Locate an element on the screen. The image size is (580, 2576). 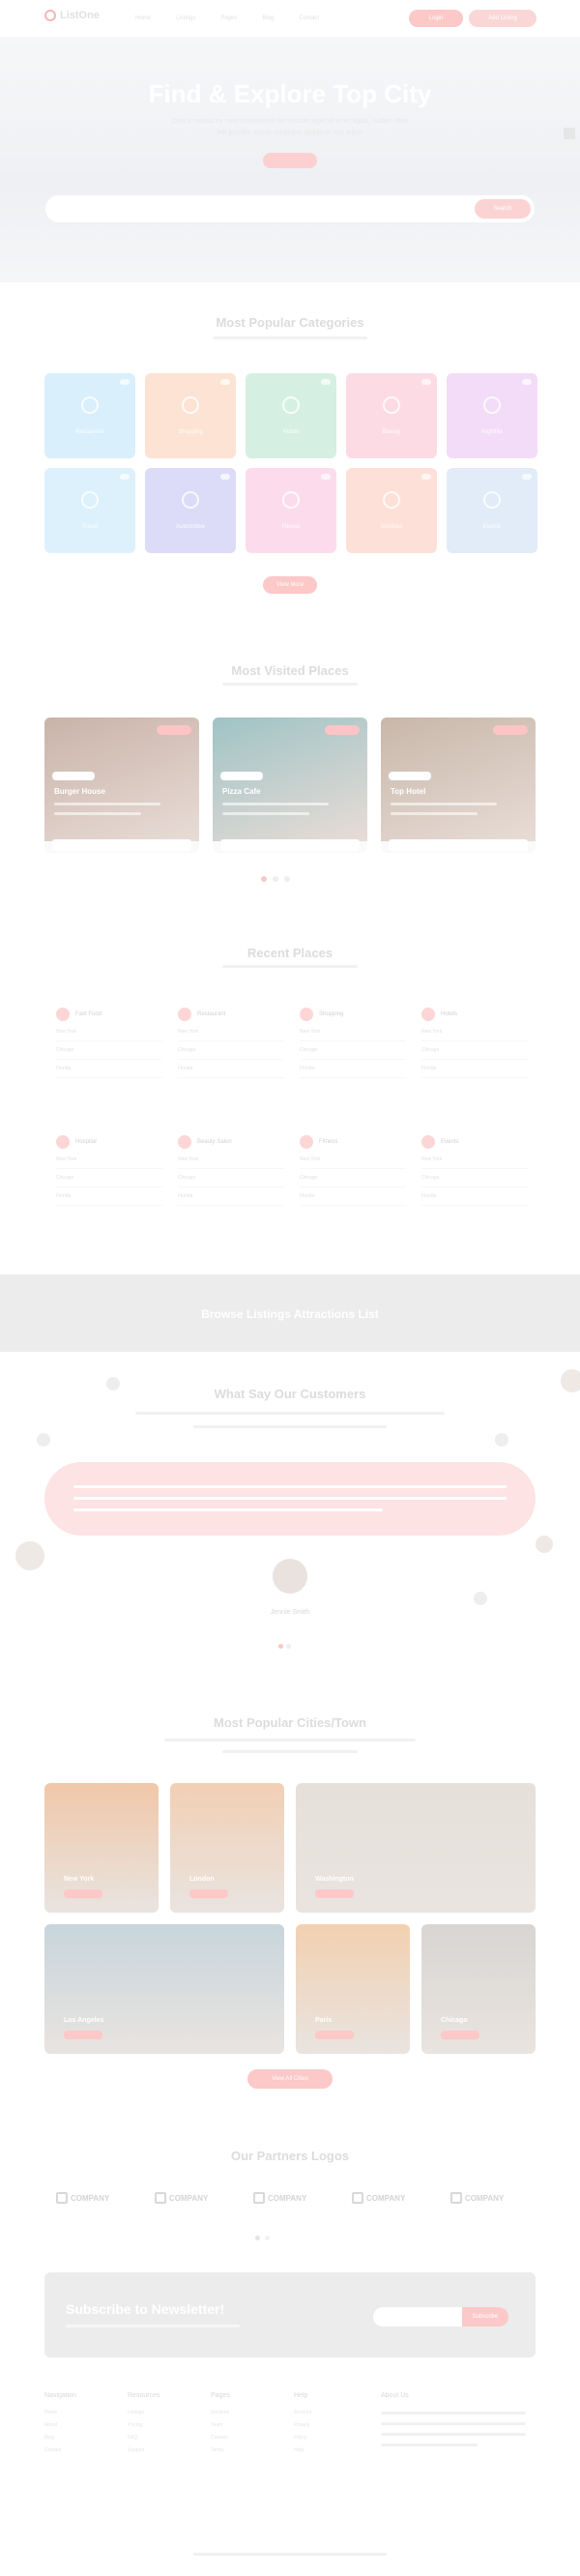
visited-place-card: Burger House is located at coordinates (122, 785).